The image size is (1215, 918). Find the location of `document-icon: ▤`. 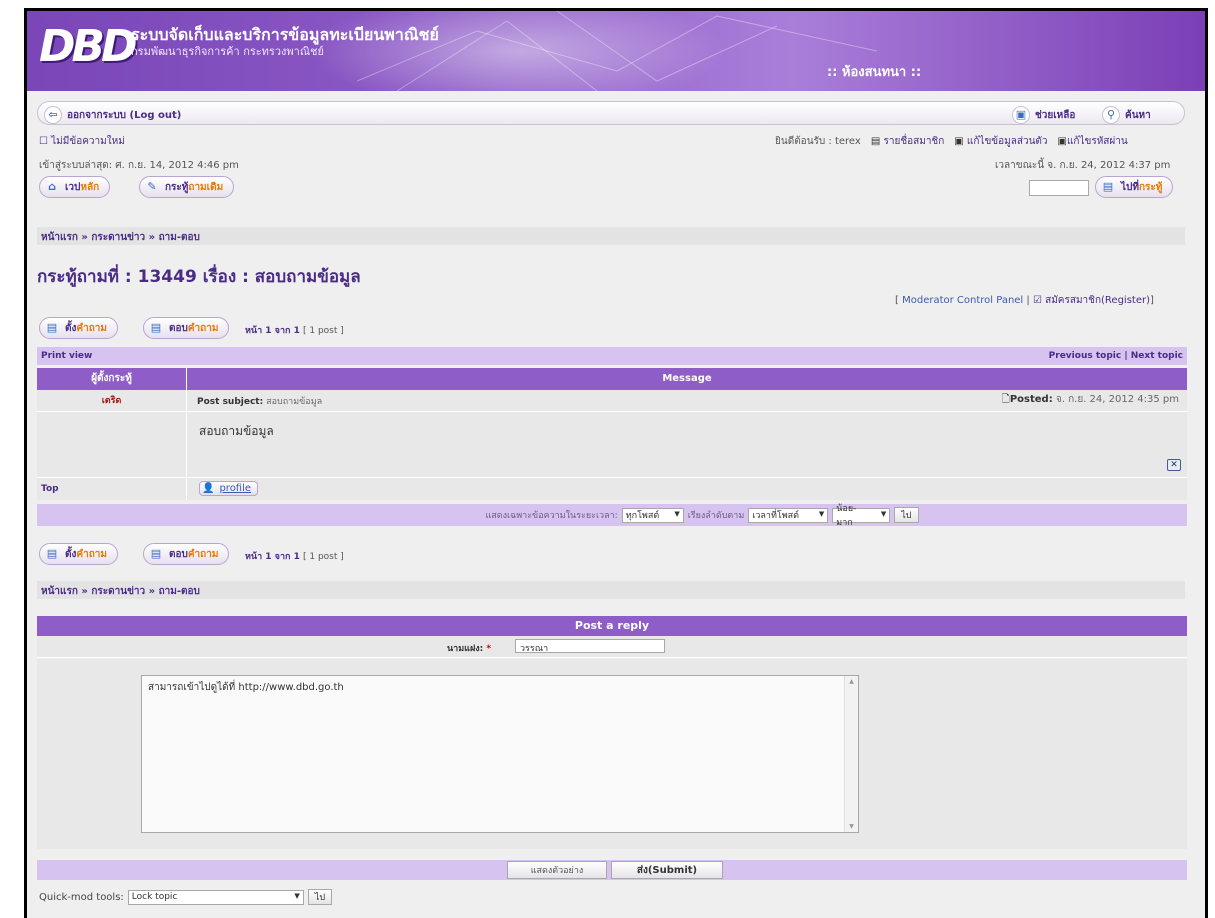

document-icon: ▤ is located at coordinates (1108, 186).